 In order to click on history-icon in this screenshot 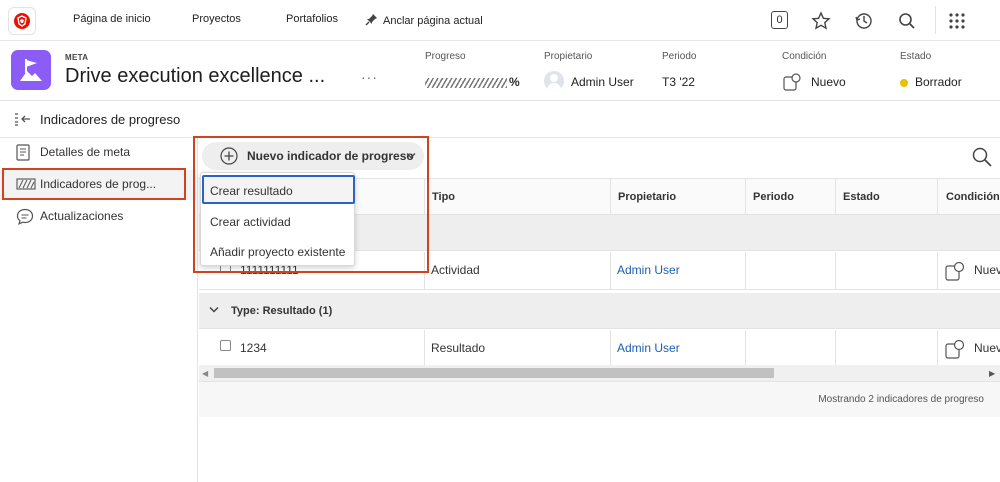, I will do `click(864, 21)`.